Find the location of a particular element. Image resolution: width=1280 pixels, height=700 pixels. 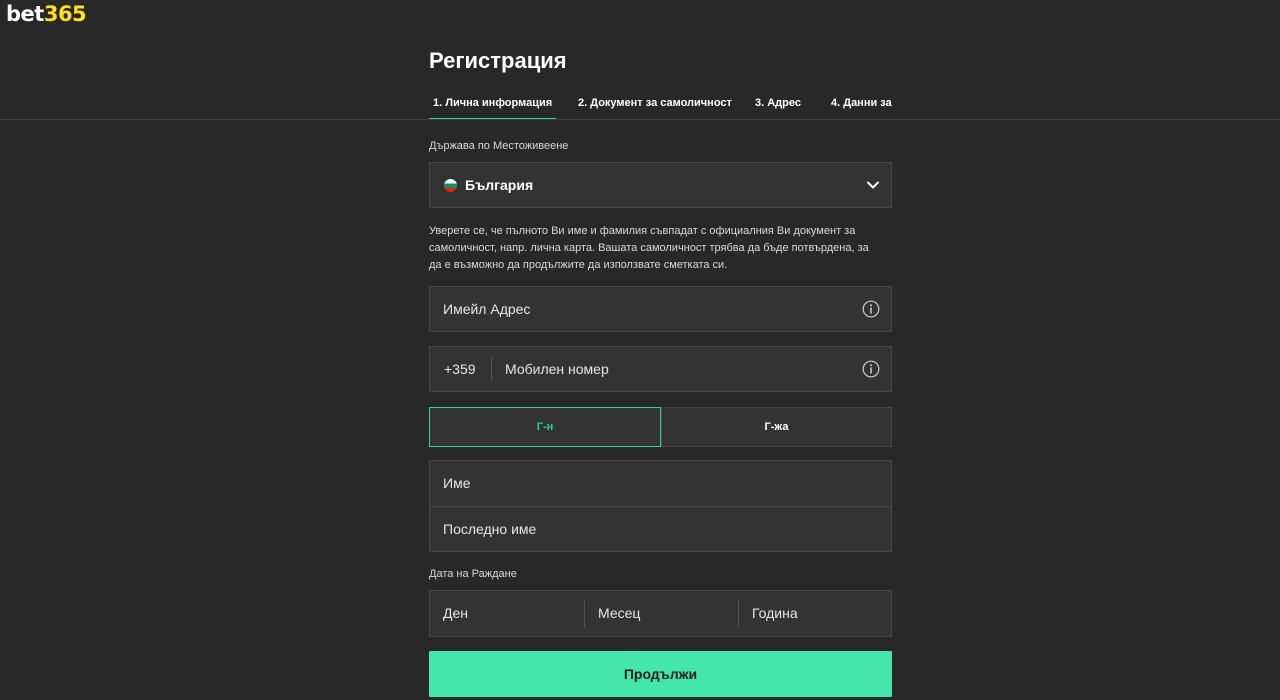

dob-year-field: Година is located at coordinates (815, 613).